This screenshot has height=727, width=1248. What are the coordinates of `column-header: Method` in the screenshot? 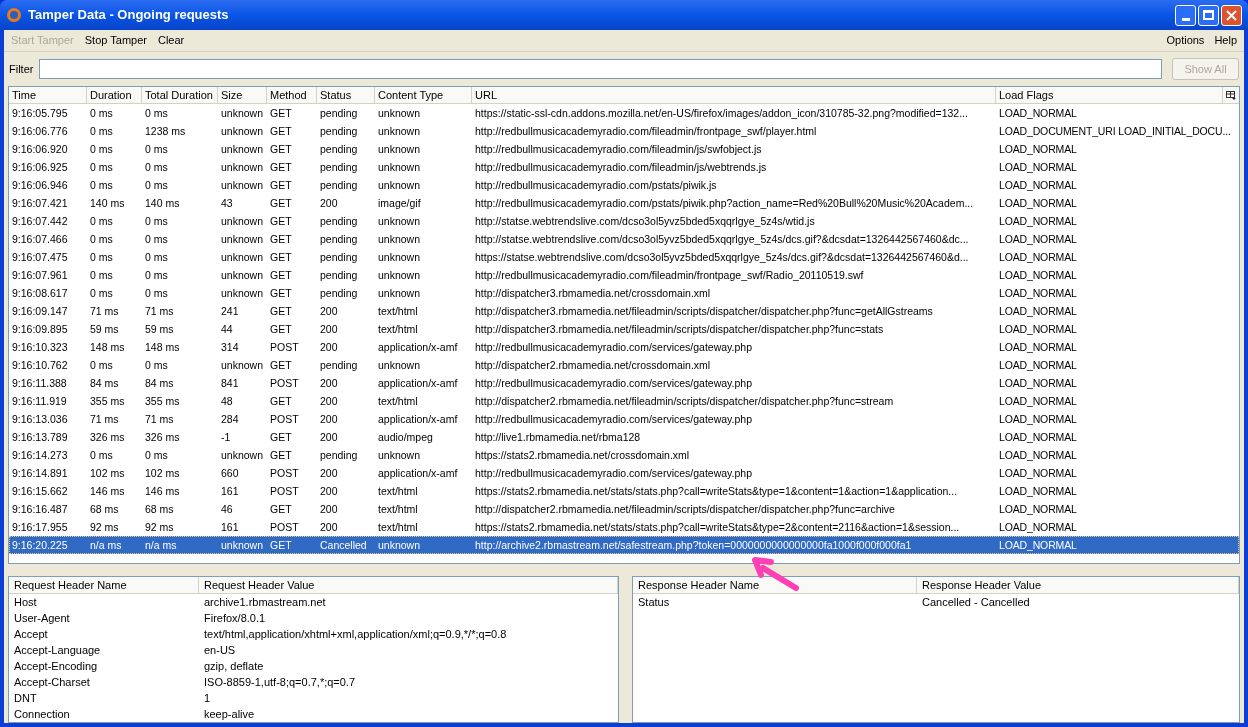 It's located at (292, 95).